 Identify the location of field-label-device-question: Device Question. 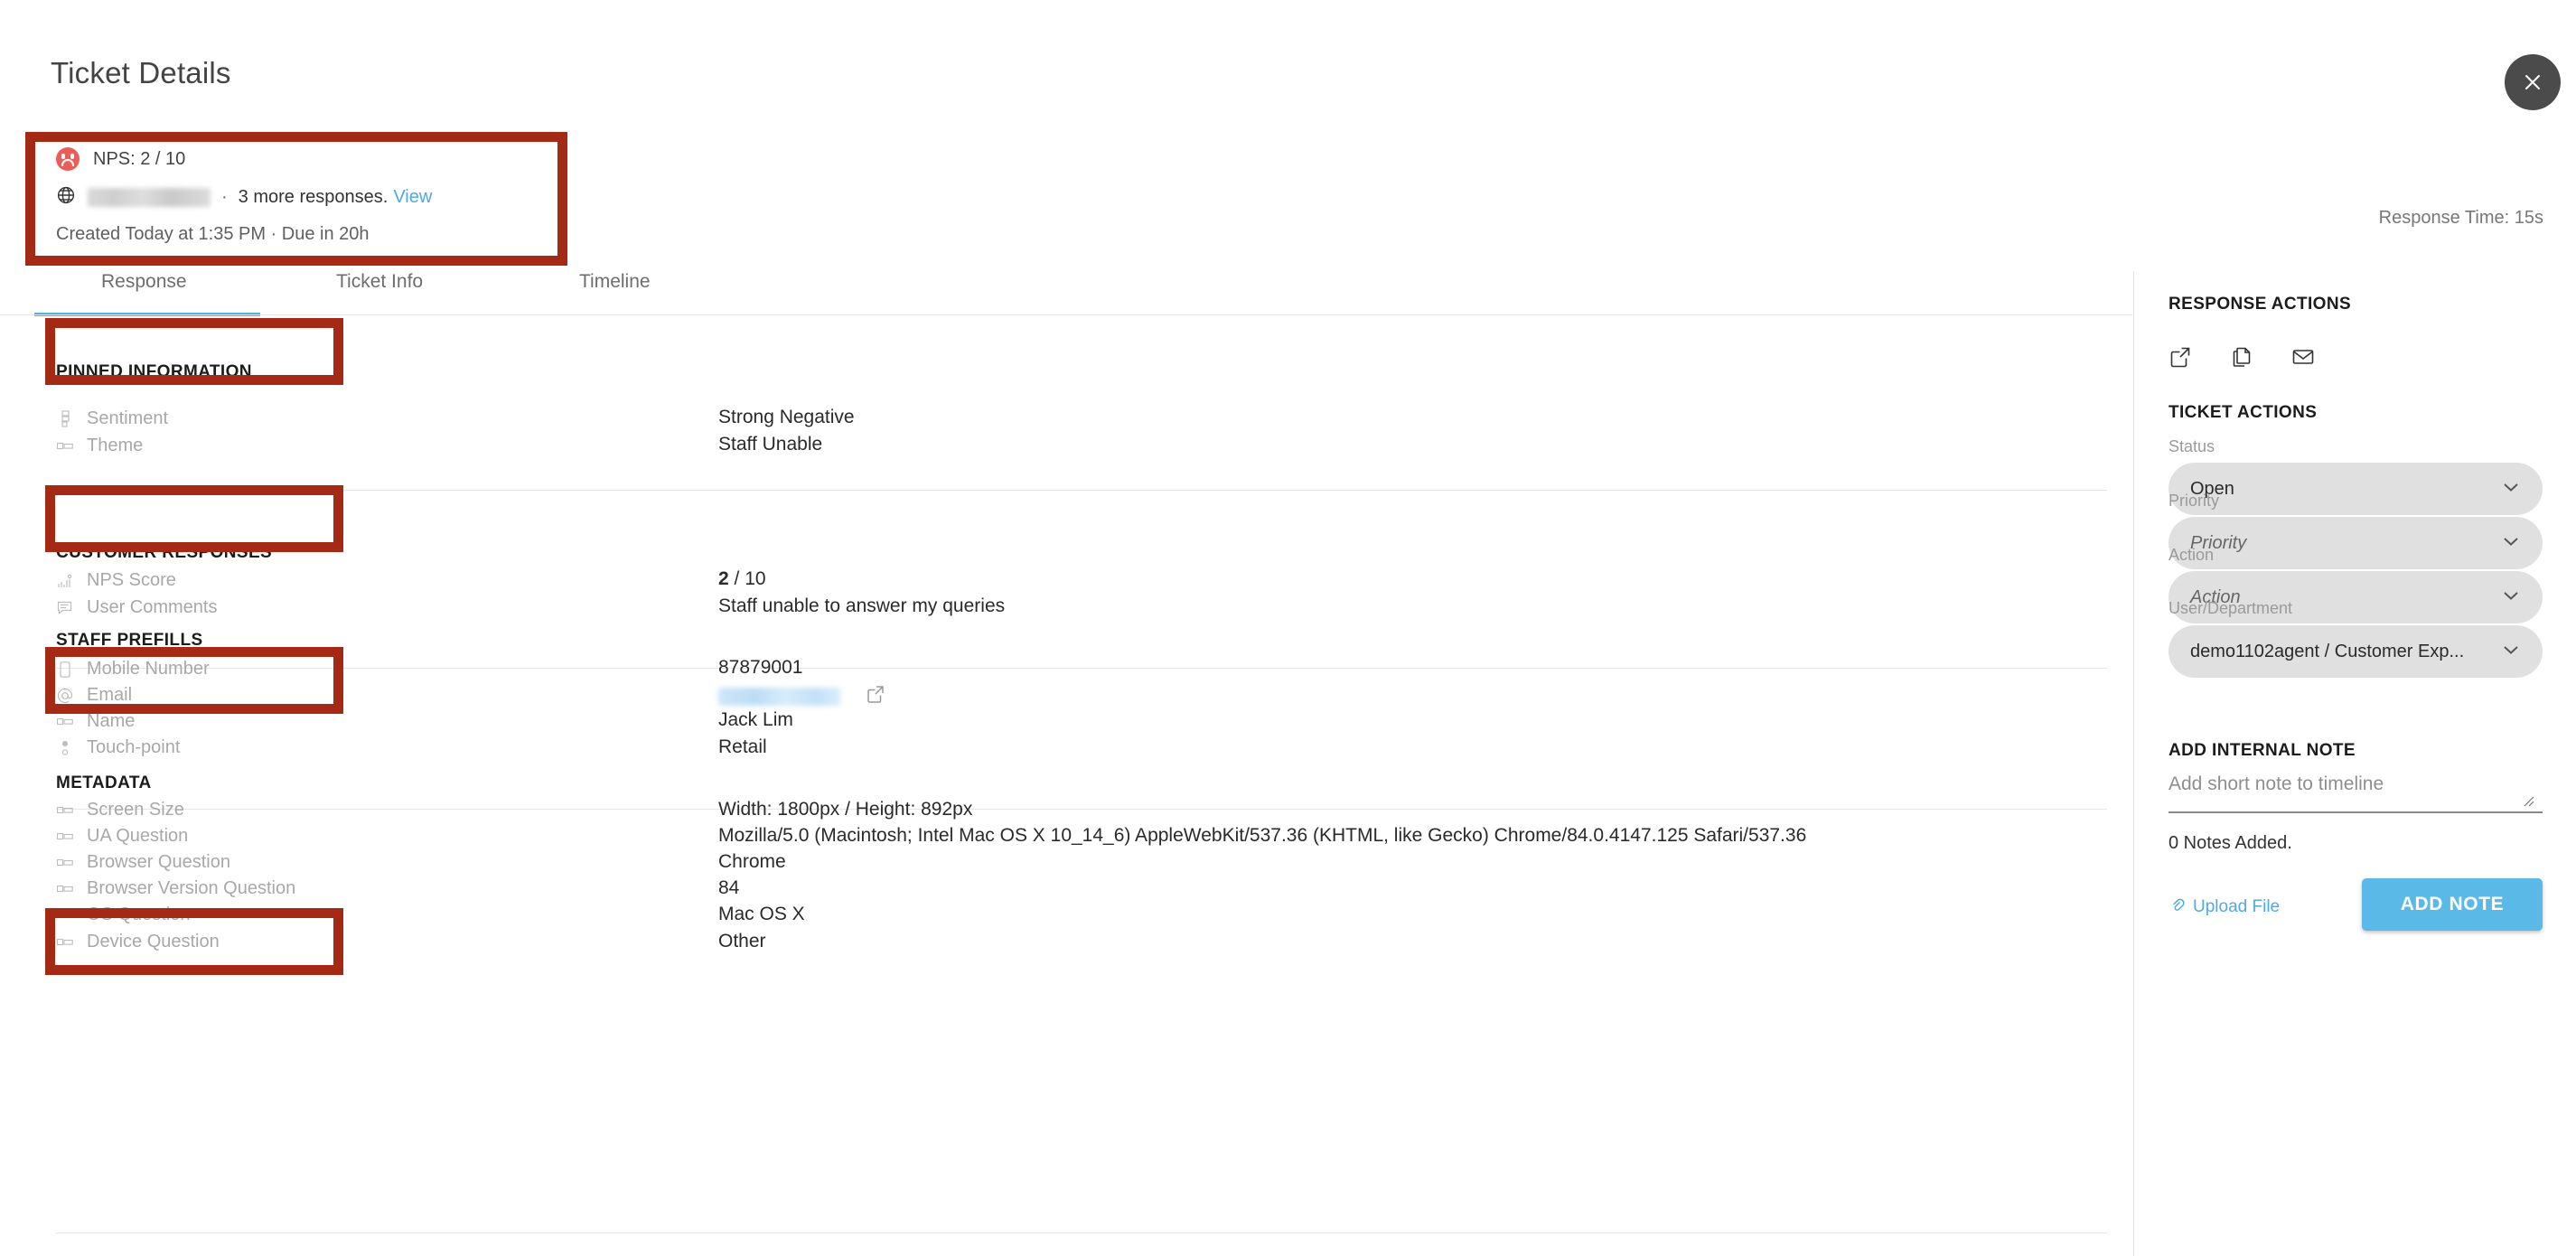
(138, 942).